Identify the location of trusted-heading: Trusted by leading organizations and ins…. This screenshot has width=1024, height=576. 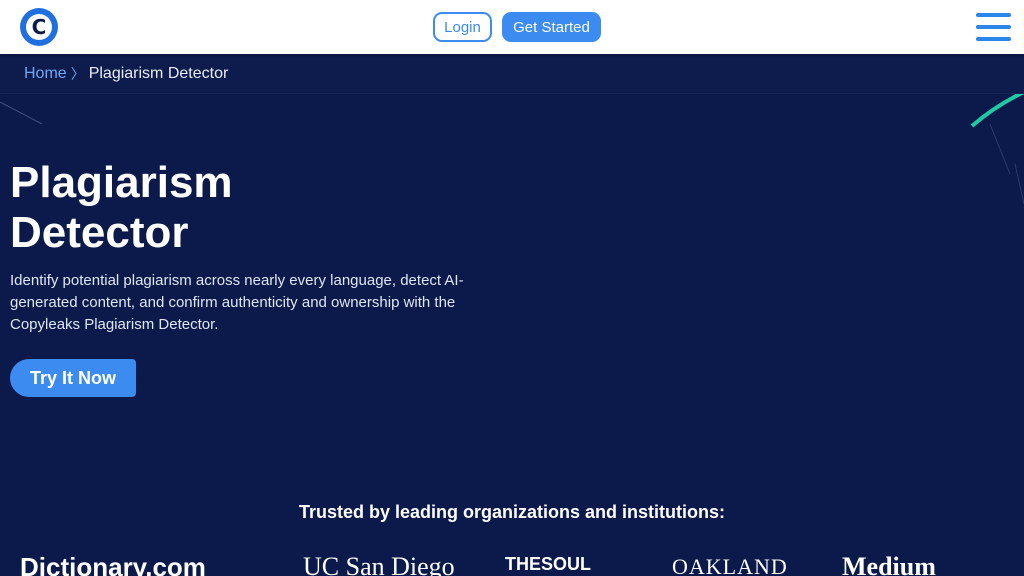
(512, 512).